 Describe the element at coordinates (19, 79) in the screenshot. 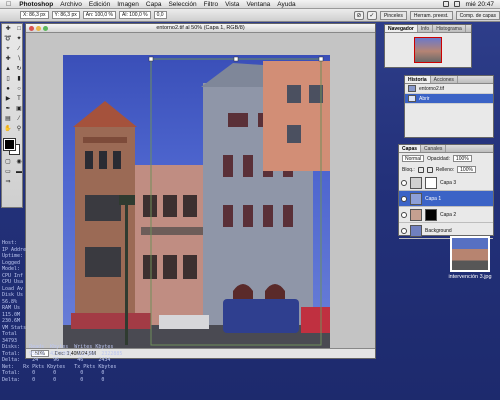

I see `gradient-tool-icon: ▮` at that location.